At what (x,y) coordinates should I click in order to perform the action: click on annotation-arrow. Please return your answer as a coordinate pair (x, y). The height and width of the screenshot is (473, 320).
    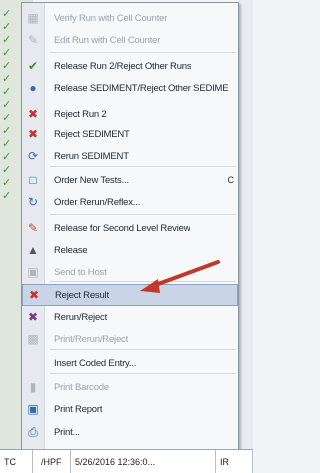
    Looking at the image, I should click on (180, 276).